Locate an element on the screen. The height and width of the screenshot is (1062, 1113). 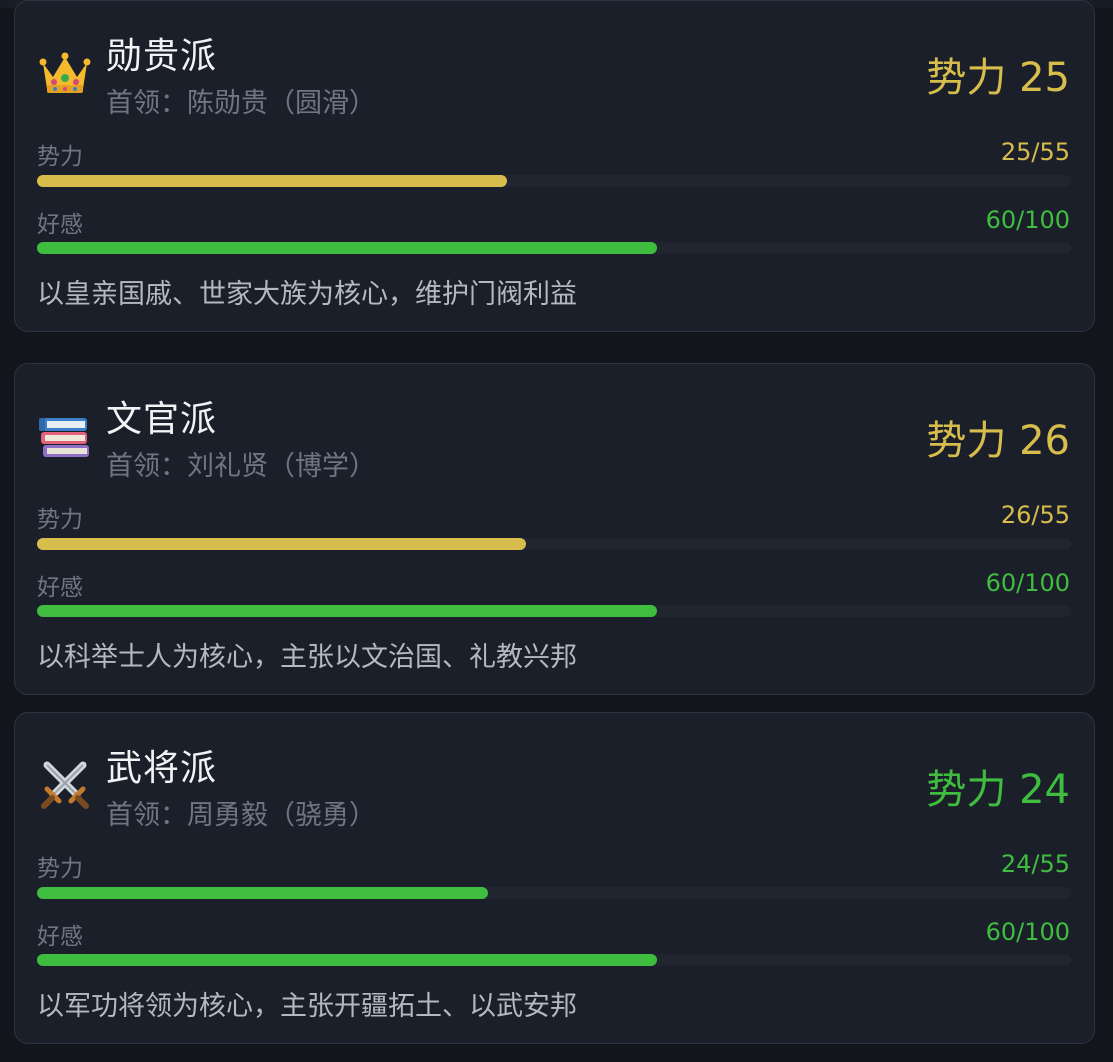
books-icon is located at coordinates (65, 436).